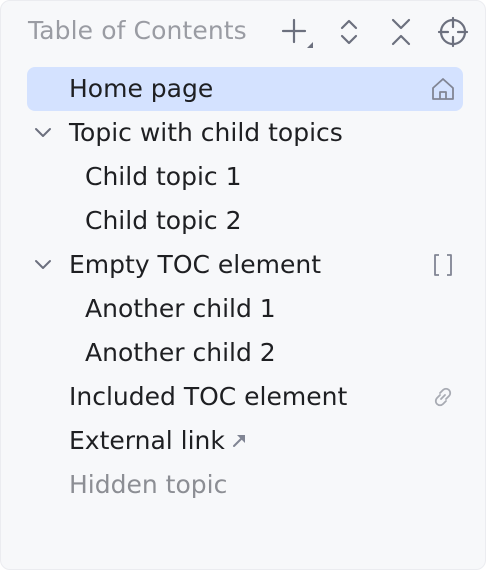 The height and width of the screenshot is (572, 488). I want to click on collapse-all-icon, so click(401, 32).